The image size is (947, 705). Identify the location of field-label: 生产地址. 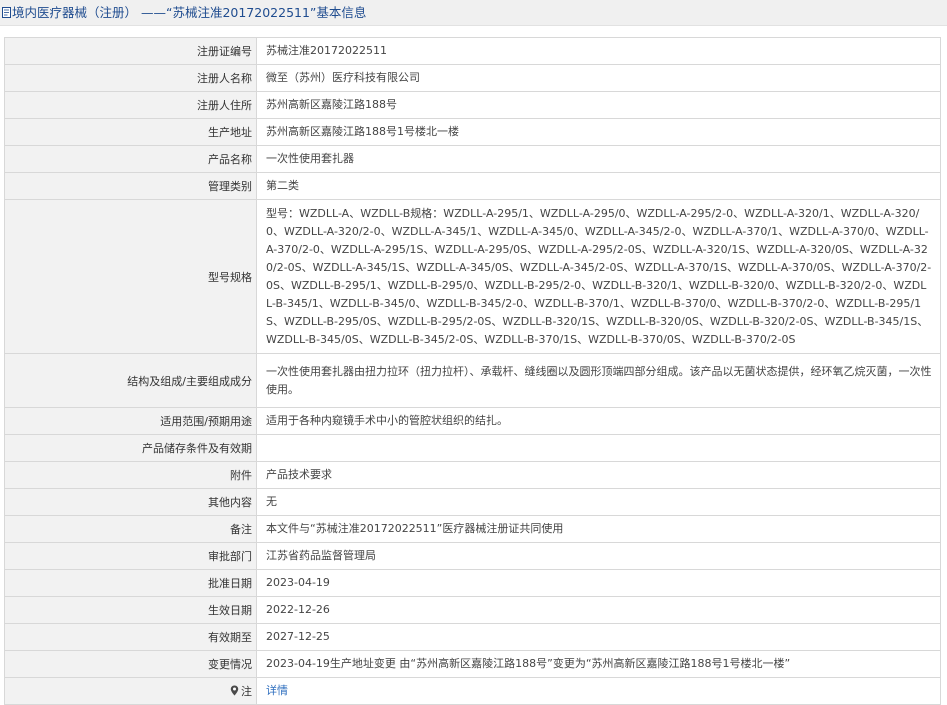
(130, 132).